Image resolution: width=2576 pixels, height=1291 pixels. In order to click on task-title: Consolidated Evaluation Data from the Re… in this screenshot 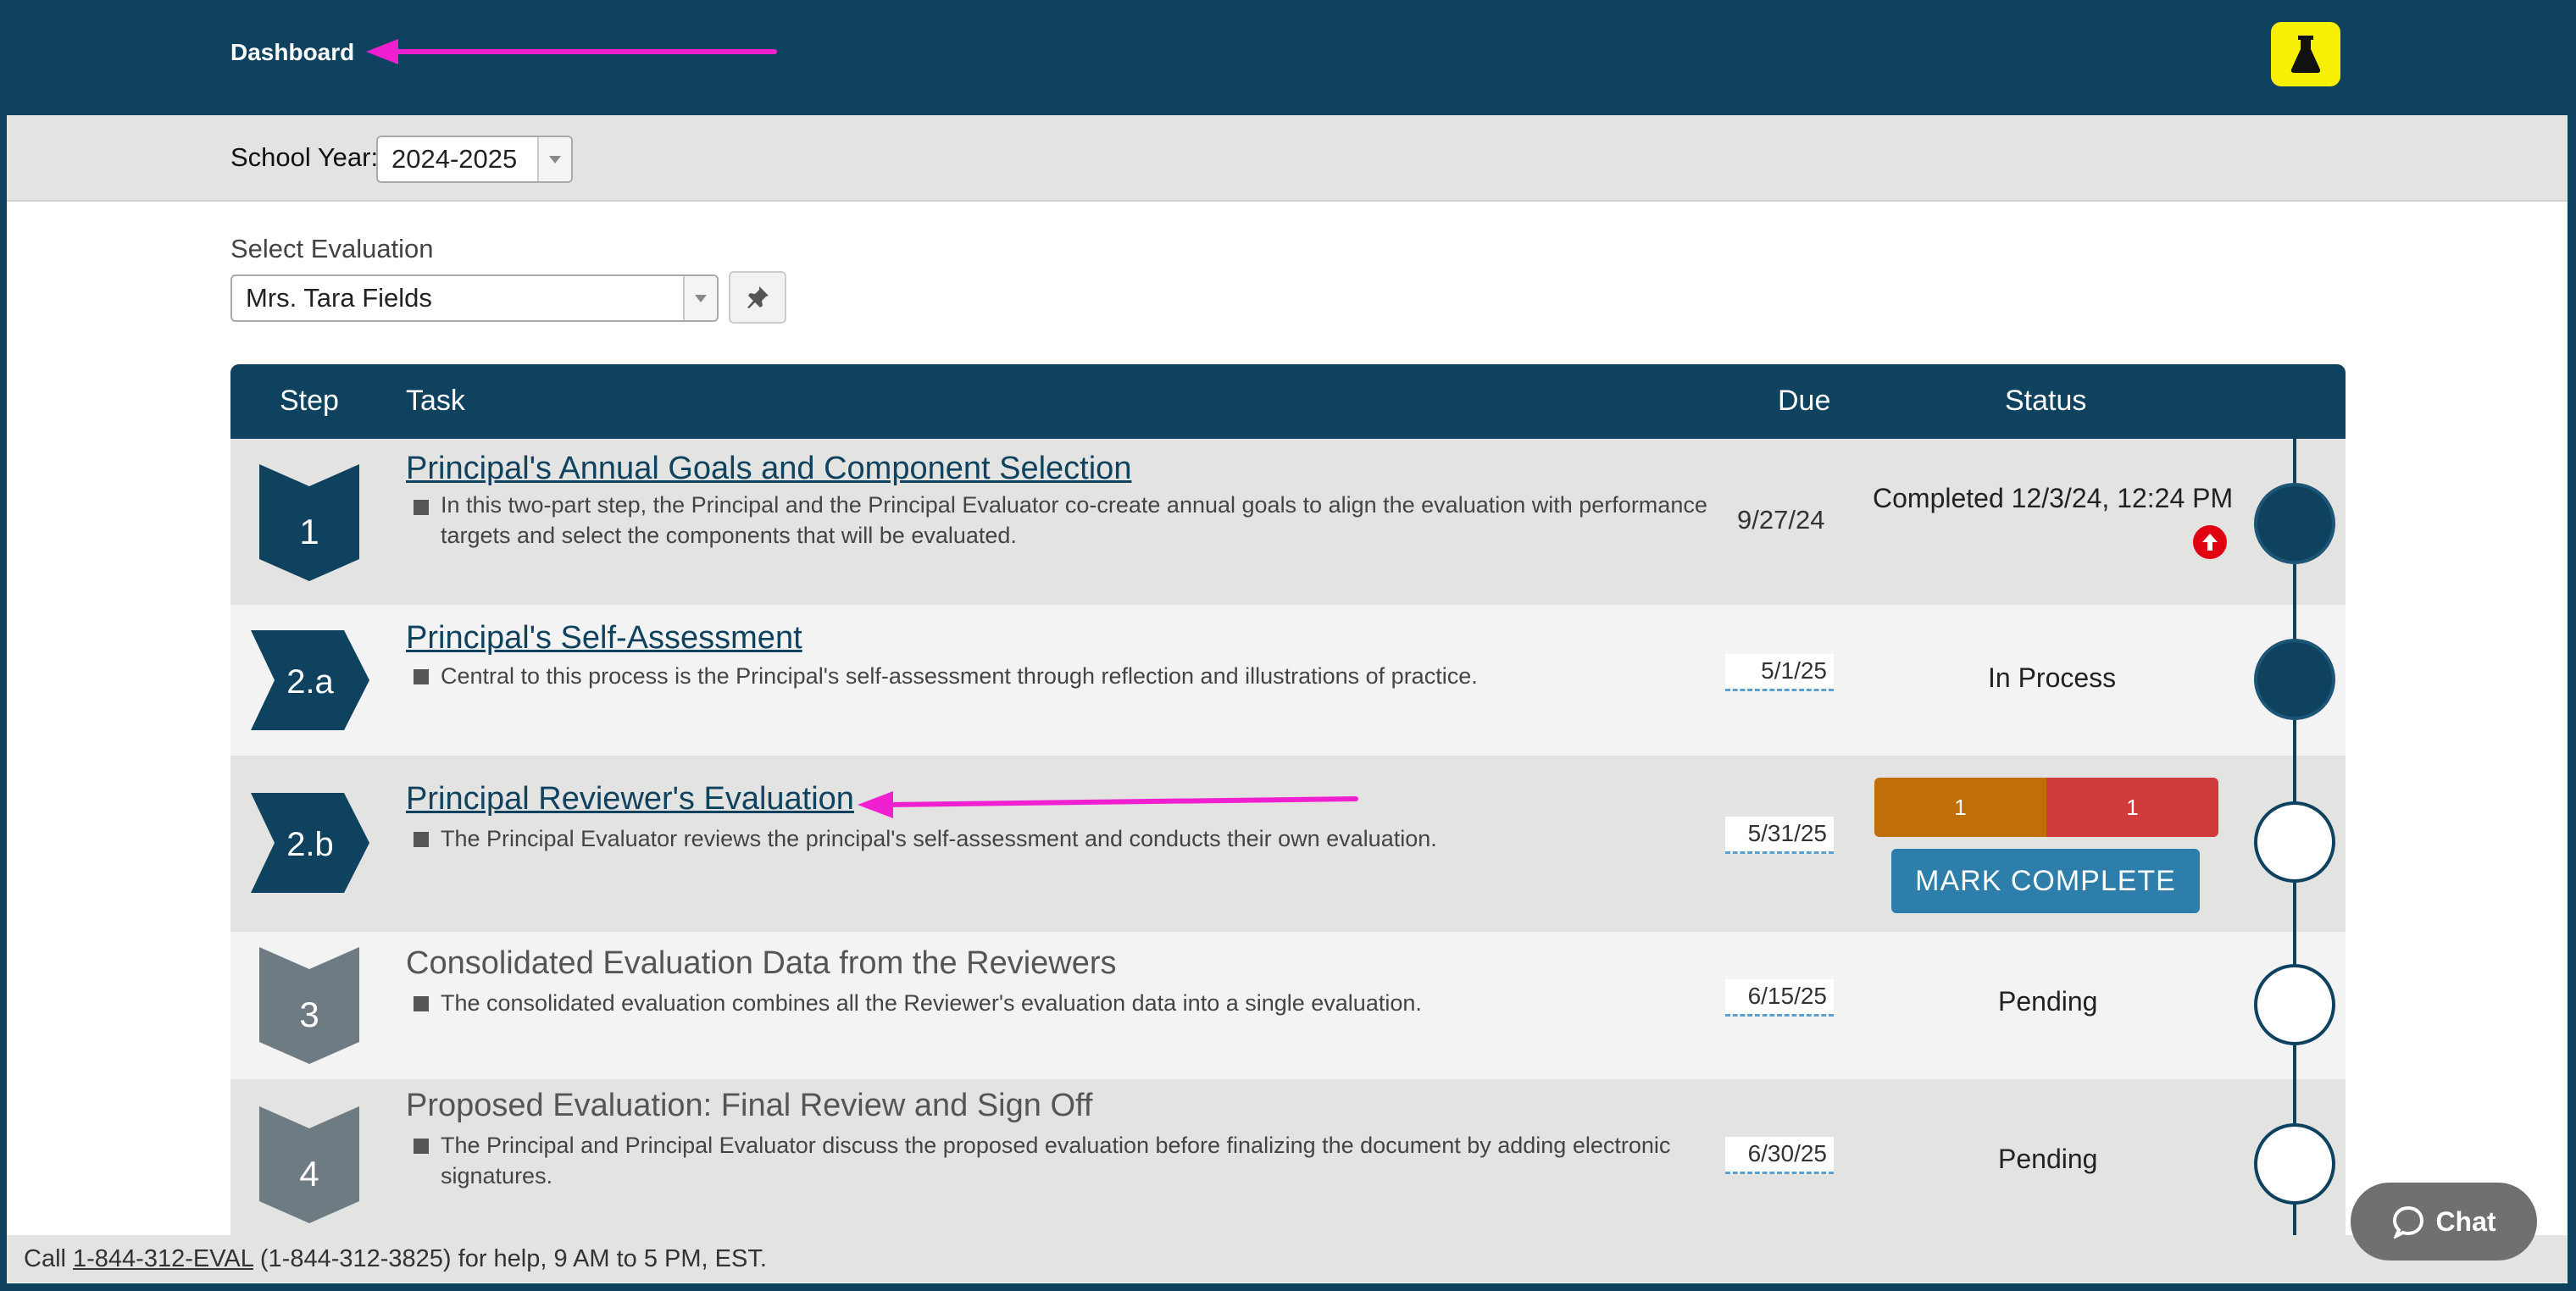, I will do `click(761, 963)`.